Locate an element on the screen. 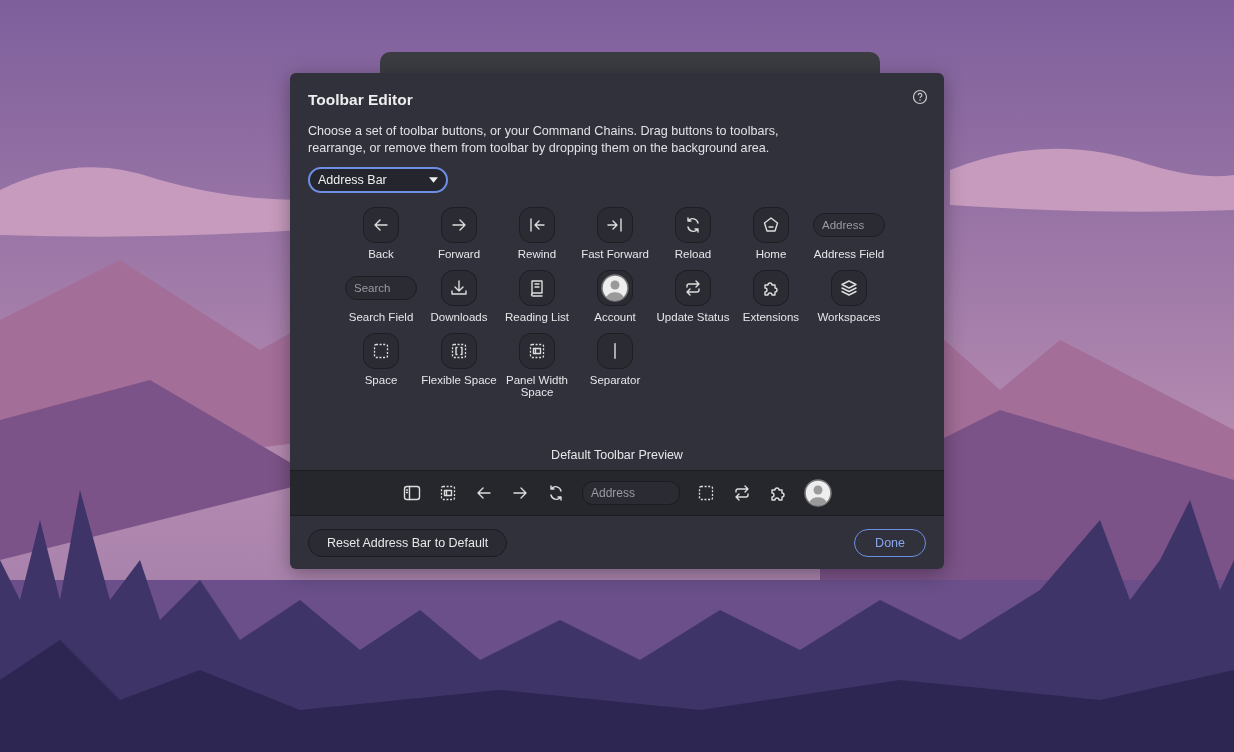  button-label: Search Field is located at coordinates (381, 317).